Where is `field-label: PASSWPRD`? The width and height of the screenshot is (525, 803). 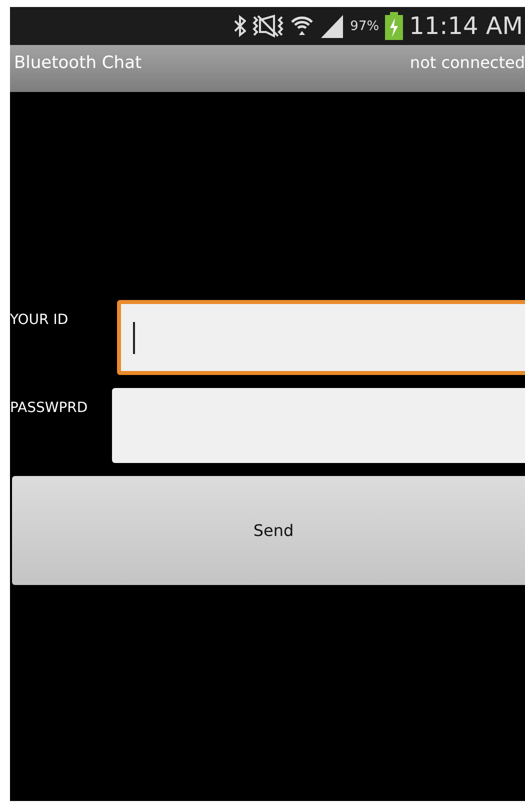
field-label: PASSWPRD is located at coordinates (49, 408).